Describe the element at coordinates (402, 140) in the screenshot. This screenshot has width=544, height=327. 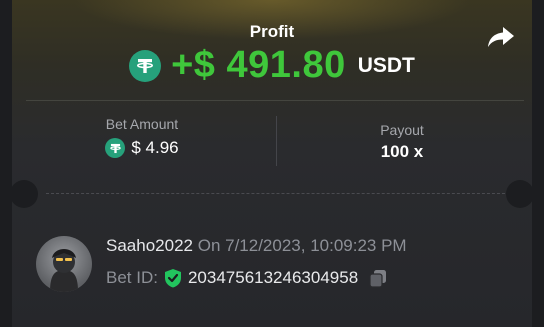
I see `payout-stat: Payout 100 x` at that location.